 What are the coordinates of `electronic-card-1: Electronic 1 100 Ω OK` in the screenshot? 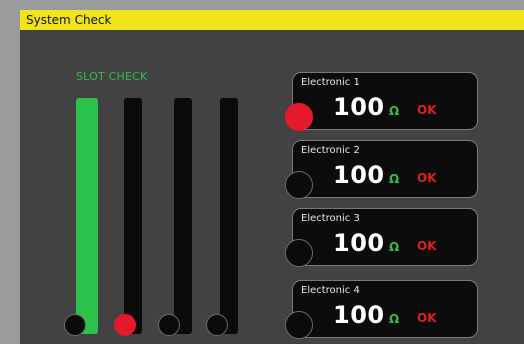 It's located at (381, 101).